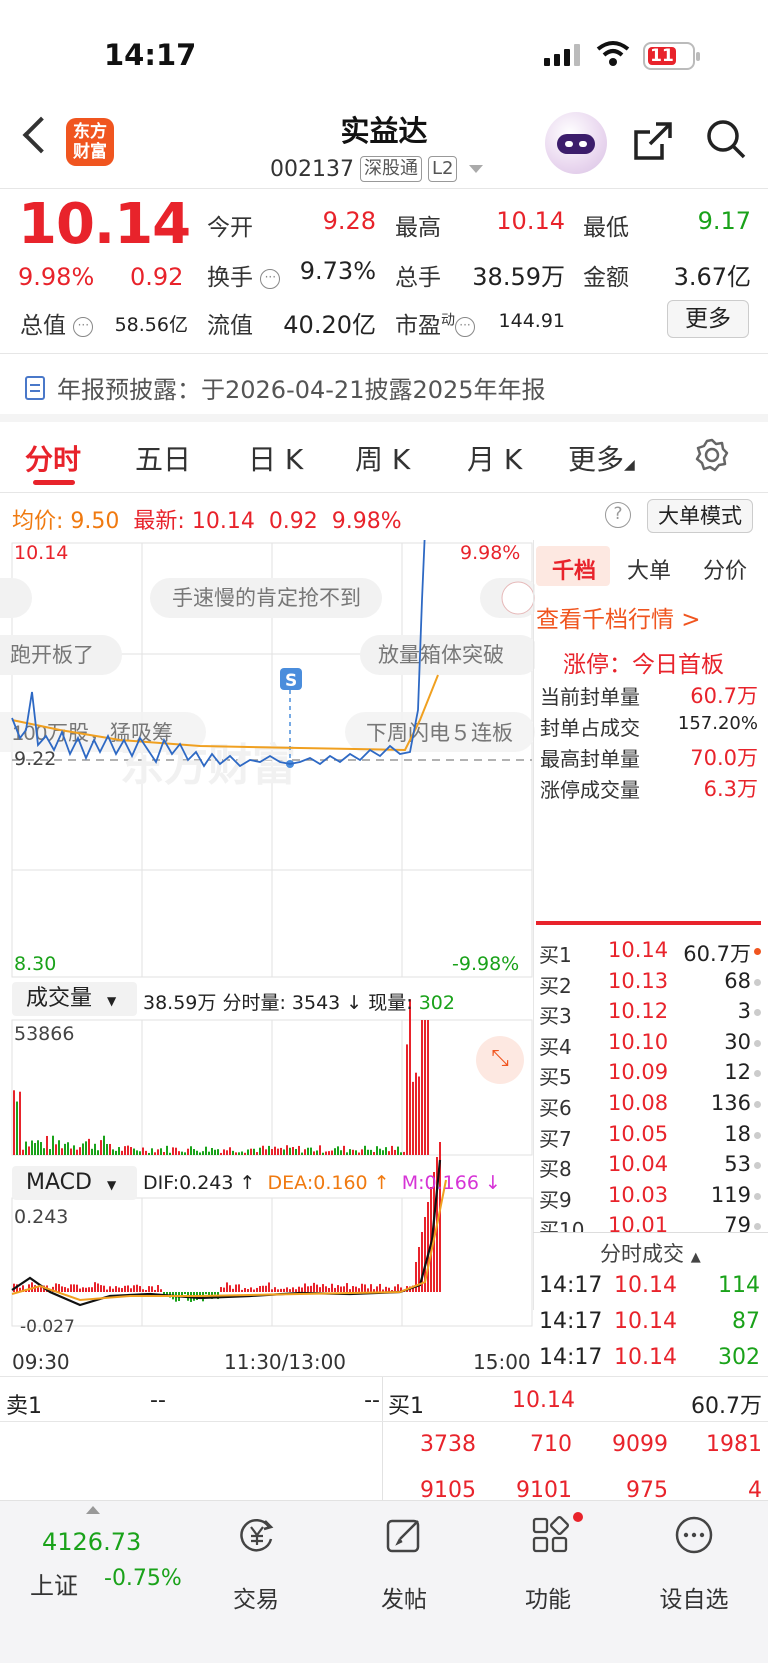 Image resolution: width=768 pixels, height=1663 pixels. What do you see at coordinates (618, 617) in the screenshot?
I see `view-thousand-level-link: 查看千档行情 >` at bounding box center [618, 617].